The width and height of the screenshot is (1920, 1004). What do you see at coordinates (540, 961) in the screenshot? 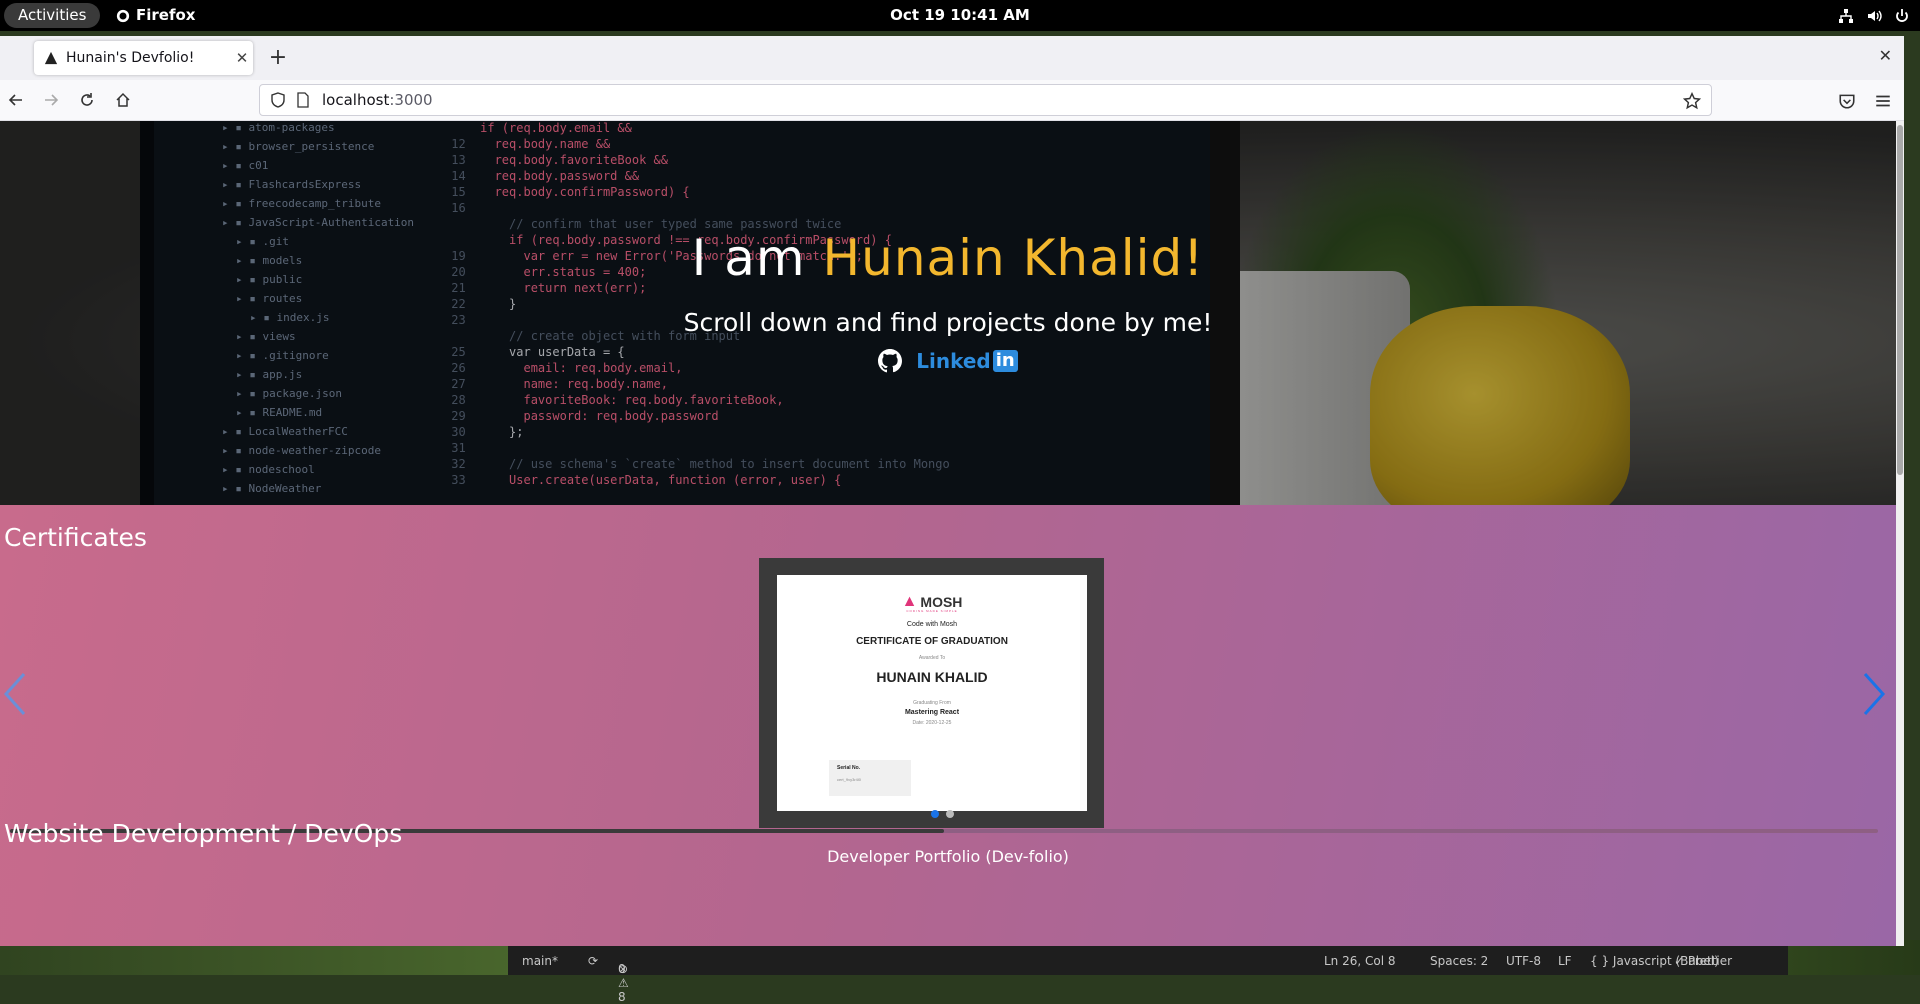
I see `git-branch: main*` at bounding box center [540, 961].